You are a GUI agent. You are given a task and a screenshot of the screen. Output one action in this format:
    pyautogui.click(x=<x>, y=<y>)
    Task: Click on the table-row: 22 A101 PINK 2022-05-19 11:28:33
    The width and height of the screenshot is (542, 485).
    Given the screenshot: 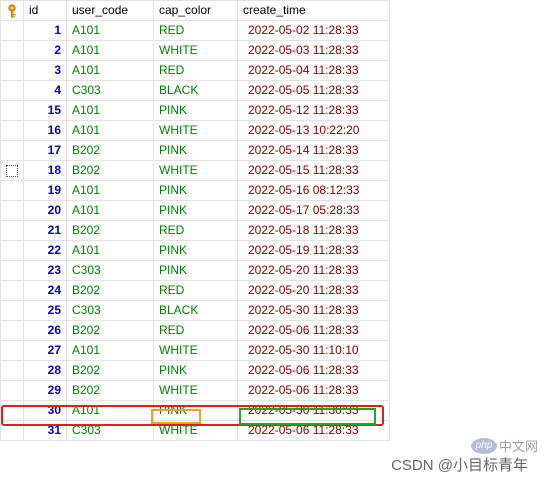 What is the action you would take?
    pyautogui.click(x=195, y=250)
    